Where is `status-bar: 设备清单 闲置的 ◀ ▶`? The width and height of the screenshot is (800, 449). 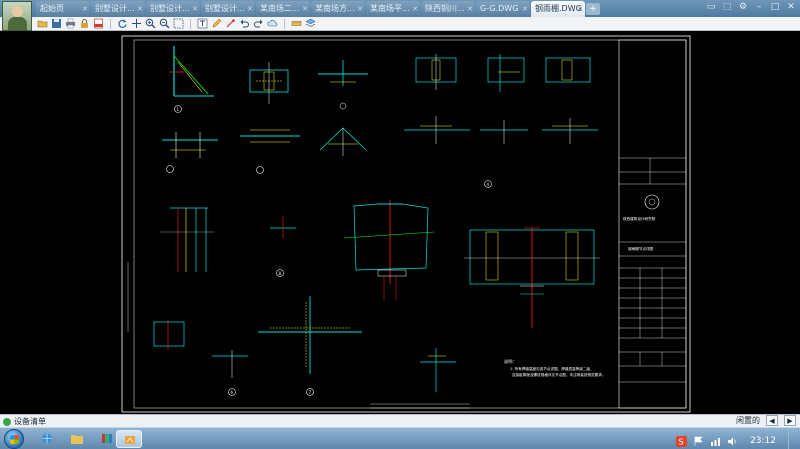
status-bar: 设备清单 闲置的 ◀ ▶ is located at coordinates (400, 420).